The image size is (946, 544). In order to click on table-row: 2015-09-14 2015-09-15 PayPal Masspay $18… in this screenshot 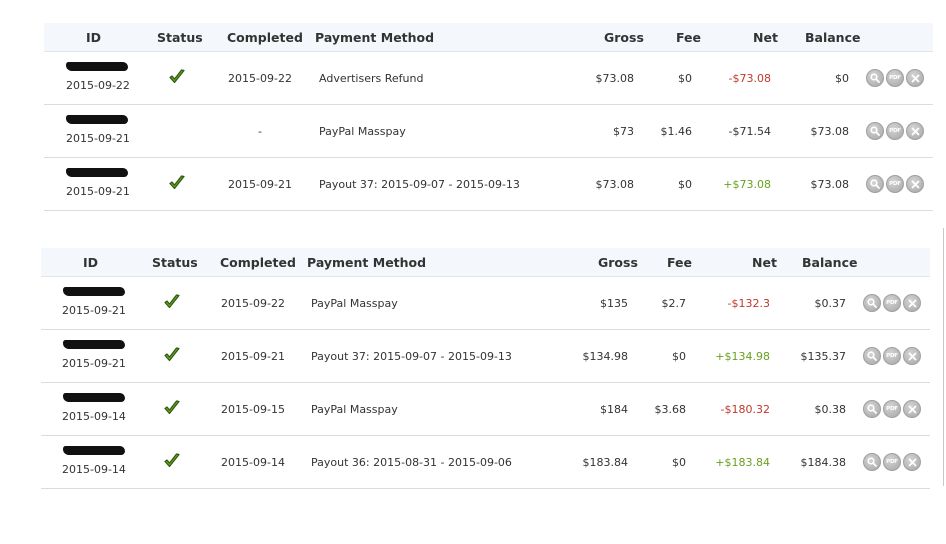, I will do `click(485, 409)`.